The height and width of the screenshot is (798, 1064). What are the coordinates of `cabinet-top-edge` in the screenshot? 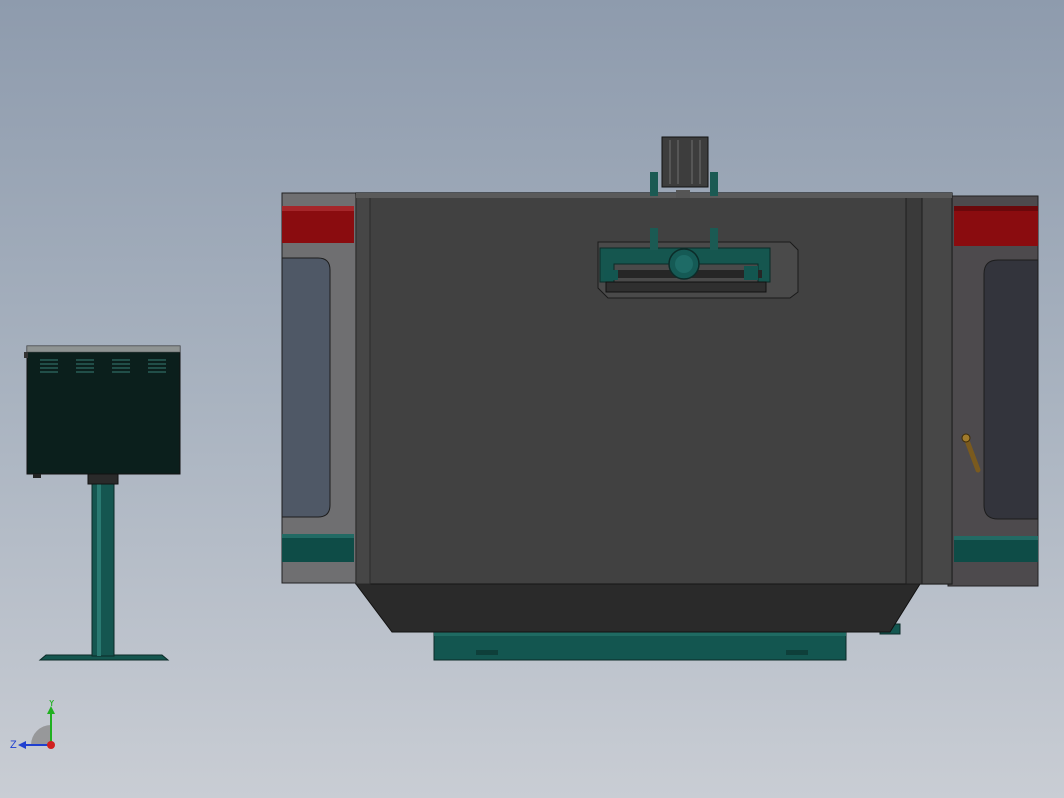 It's located at (103, 349).